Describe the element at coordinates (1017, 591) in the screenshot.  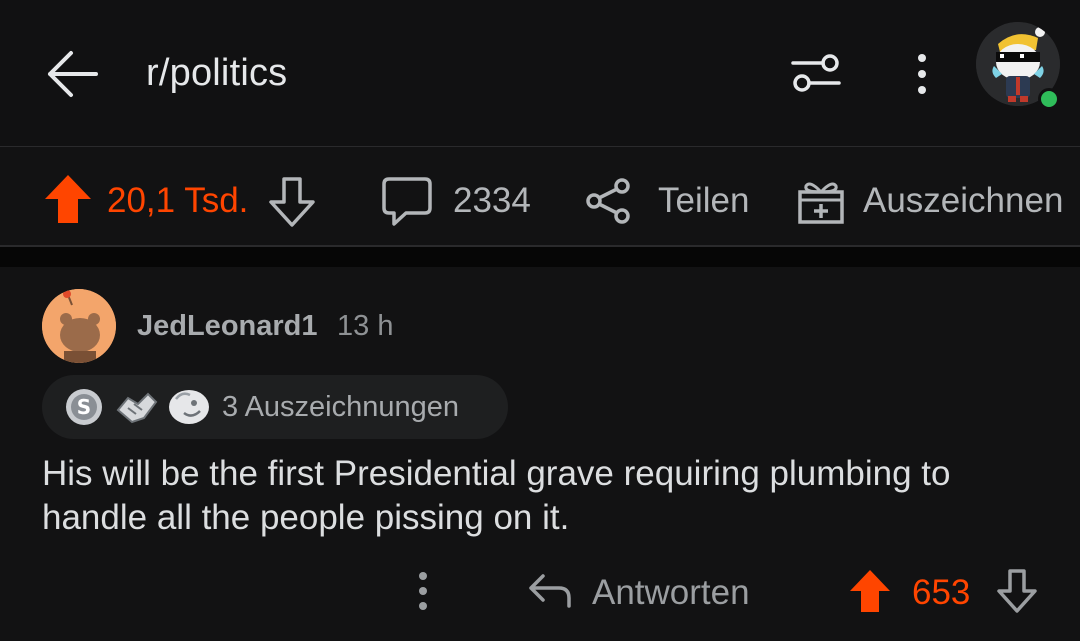
I see `comment-downvote-icon` at that location.